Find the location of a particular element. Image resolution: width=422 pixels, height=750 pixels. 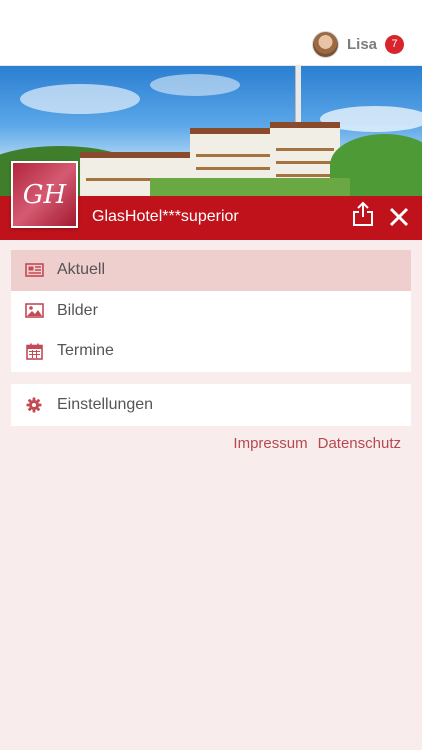

menu-item-label: Einstellungen is located at coordinates (105, 404).